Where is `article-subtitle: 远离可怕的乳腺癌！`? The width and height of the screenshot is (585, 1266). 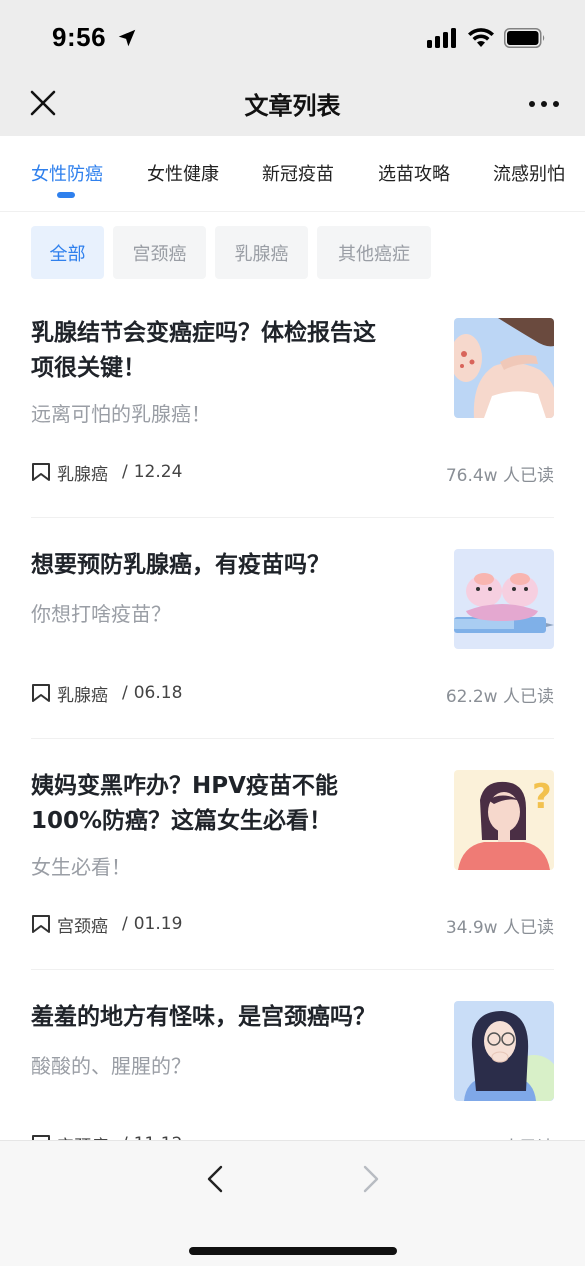 article-subtitle: 远离可怕的乳腺癌！ is located at coordinates (121, 414).